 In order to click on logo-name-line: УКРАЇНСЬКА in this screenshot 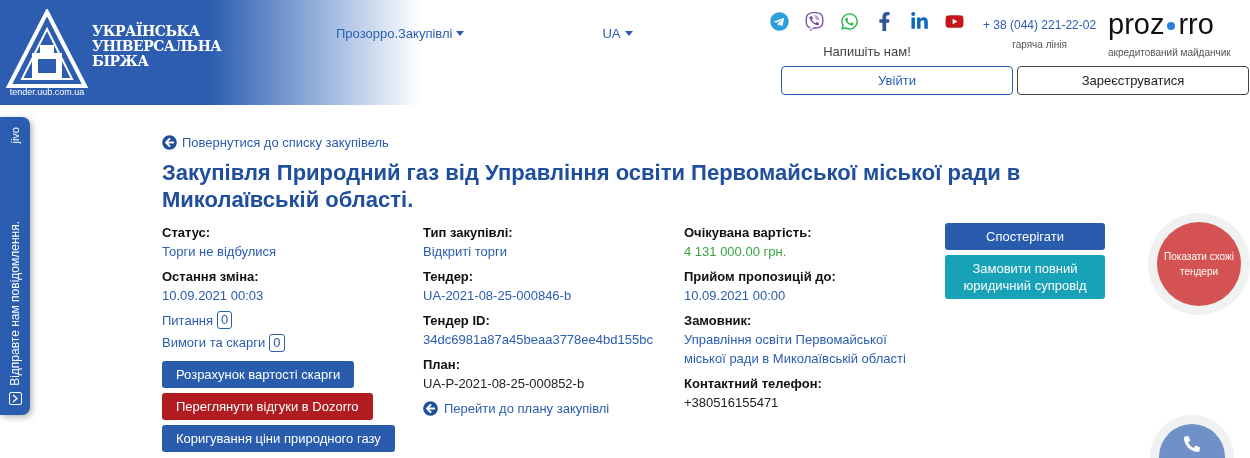, I will do `click(146, 31)`.